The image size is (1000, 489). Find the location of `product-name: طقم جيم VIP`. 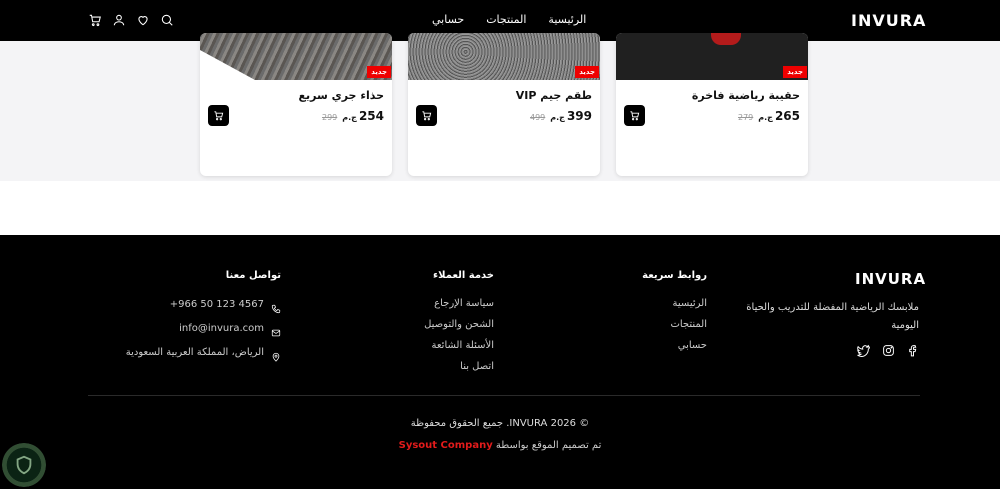

product-name: طقم جيم VIP is located at coordinates (554, 95).